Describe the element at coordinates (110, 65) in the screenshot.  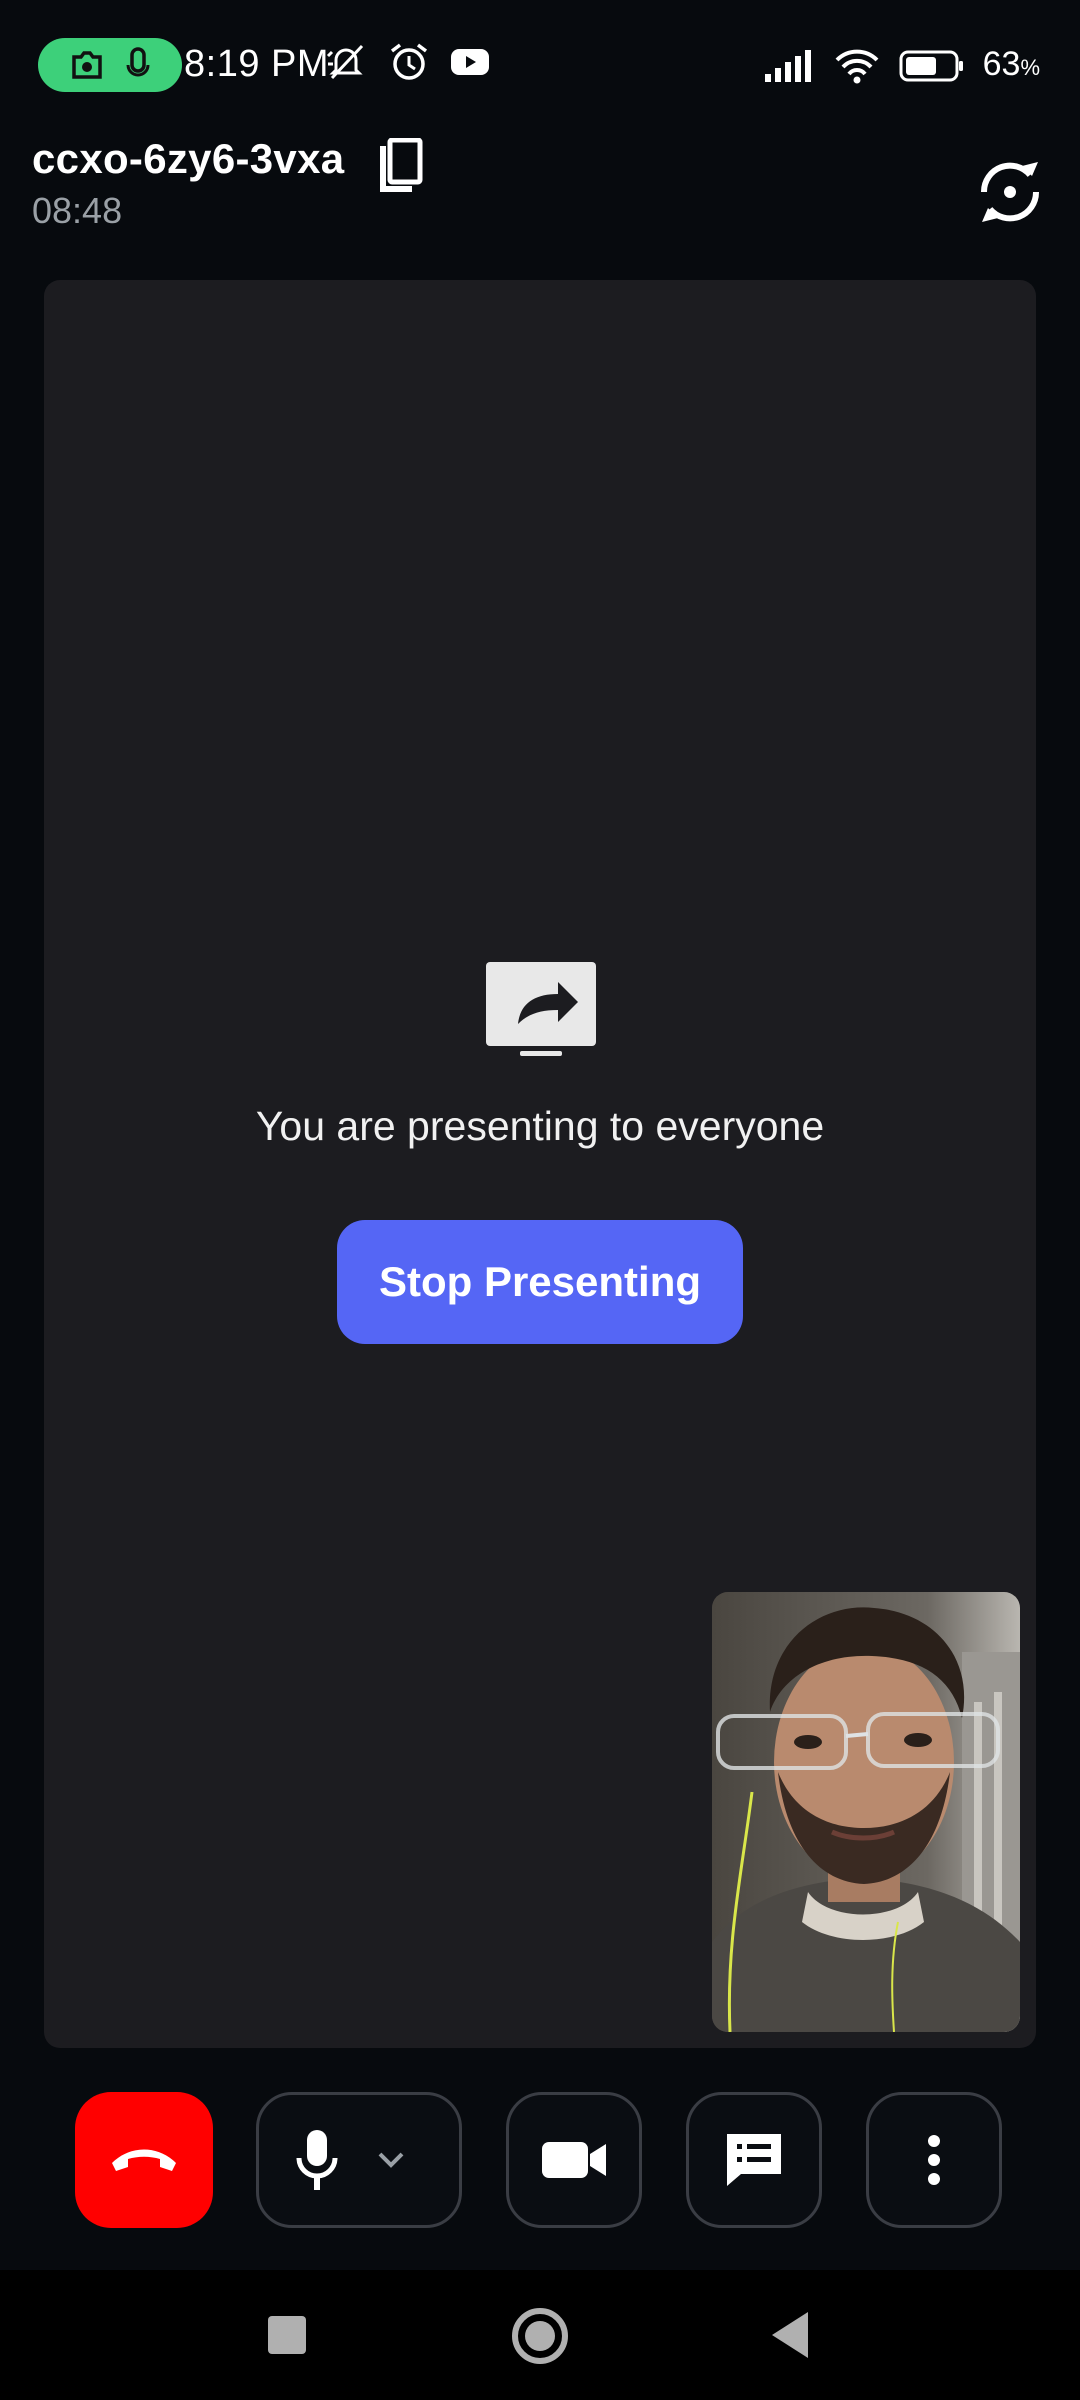
I see `recording-indicator` at that location.